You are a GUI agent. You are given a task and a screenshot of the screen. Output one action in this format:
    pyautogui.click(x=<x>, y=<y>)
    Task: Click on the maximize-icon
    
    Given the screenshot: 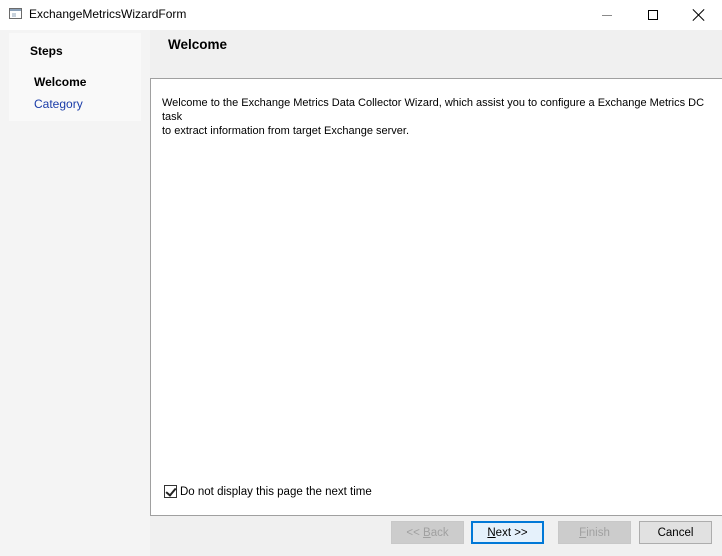 What is the action you would take?
    pyautogui.click(x=653, y=15)
    